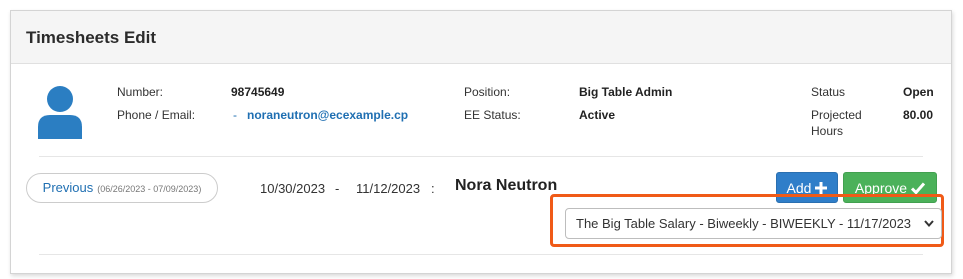 This screenshot has width=963, height=279. Describe the element at coordinates (337, 188) in the screenshot. I see `period-dash: -` at that location.